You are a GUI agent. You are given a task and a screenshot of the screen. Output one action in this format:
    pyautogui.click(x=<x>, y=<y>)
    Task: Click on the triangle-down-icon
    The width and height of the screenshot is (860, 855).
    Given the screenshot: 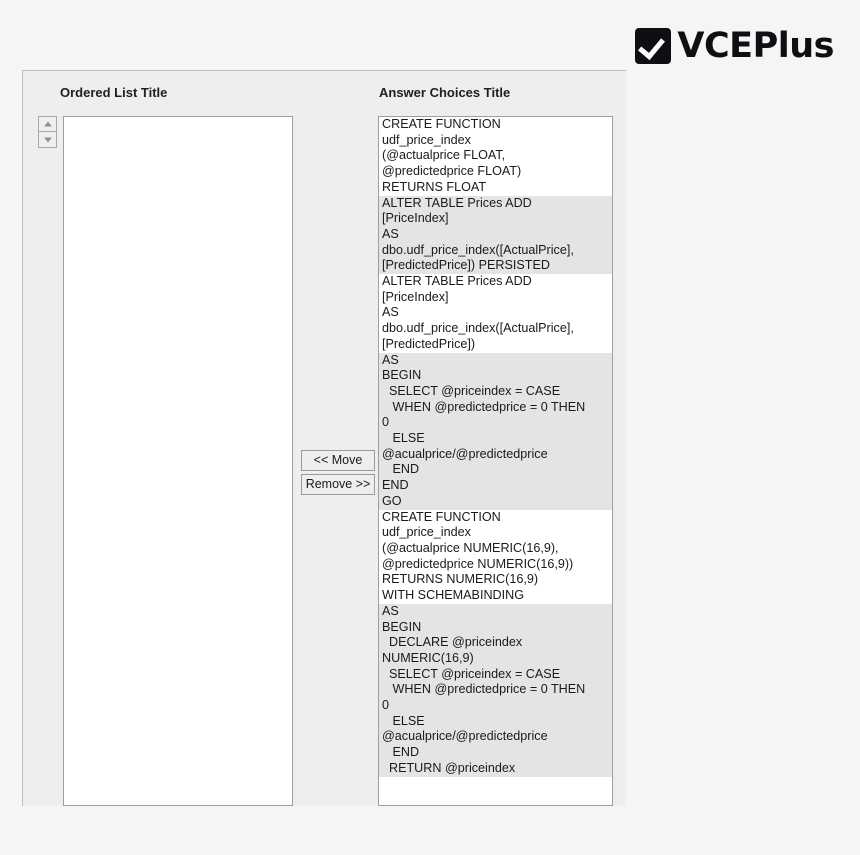 What is the action you would take?
    pyautogui.click(x=47, y=140)
    